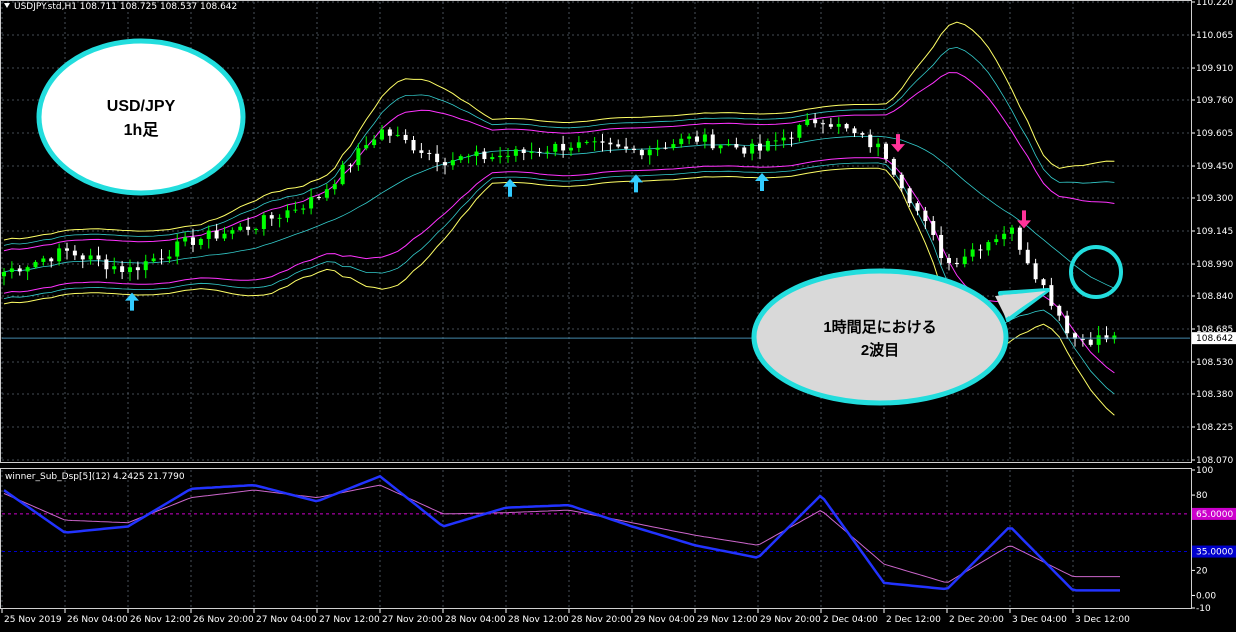  What do you see at coordinates (1214, 101) in the screenshot?
I see `y-tick-label: 109.760` at bounding box center [1214, 101].